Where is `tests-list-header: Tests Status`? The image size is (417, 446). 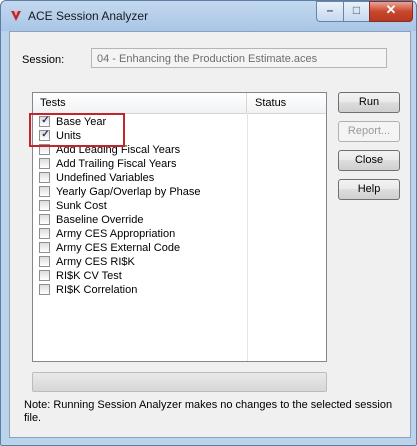
tests-list-header: Tests Status is located at coordinates (179, 103).